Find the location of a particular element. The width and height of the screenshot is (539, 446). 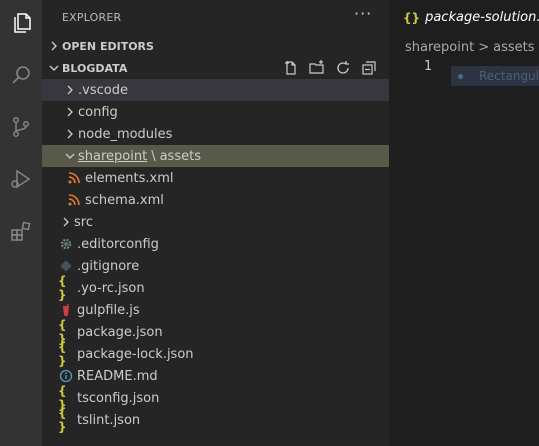

tab-package-solution-json: {} package-solution.json is located at coordinates (464, 17).